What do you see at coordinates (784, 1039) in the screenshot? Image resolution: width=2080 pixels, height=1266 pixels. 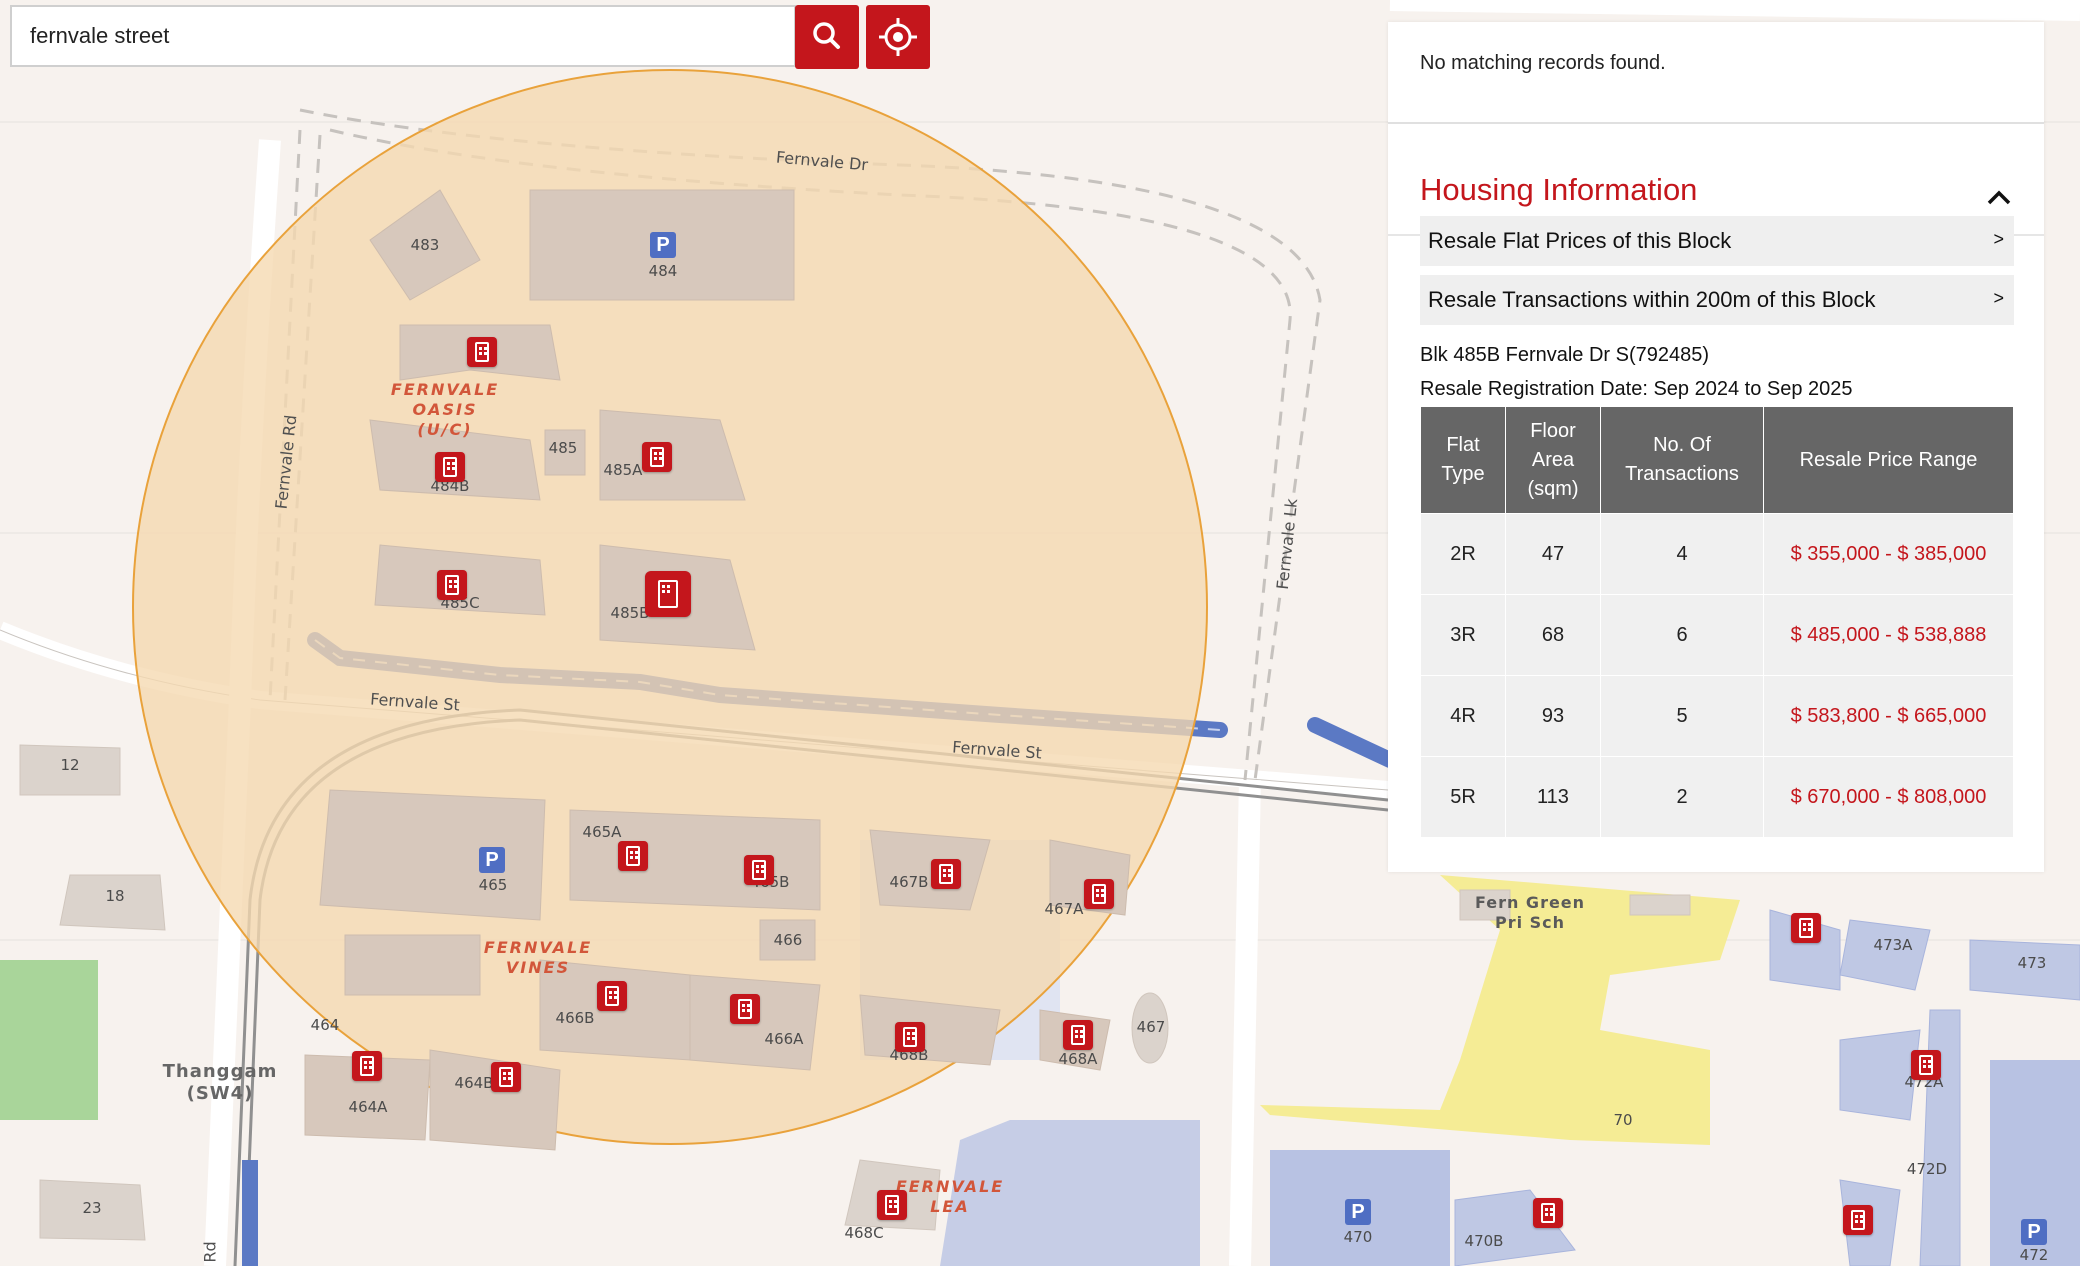 I see `block-label: 466A` at bounding box center [784, 1039].